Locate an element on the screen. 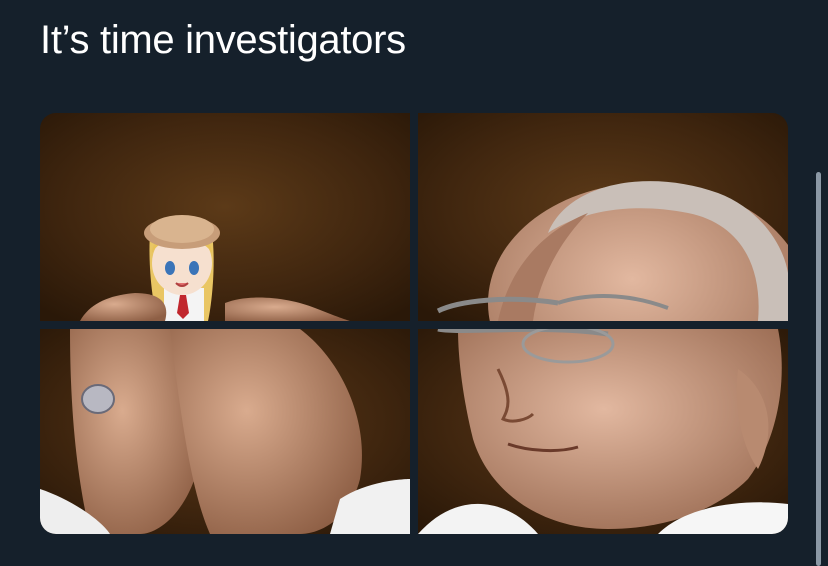 Image resolution: width=828 pixels, height=566 pixels. scrollbar is located at coordinates (818, 369).